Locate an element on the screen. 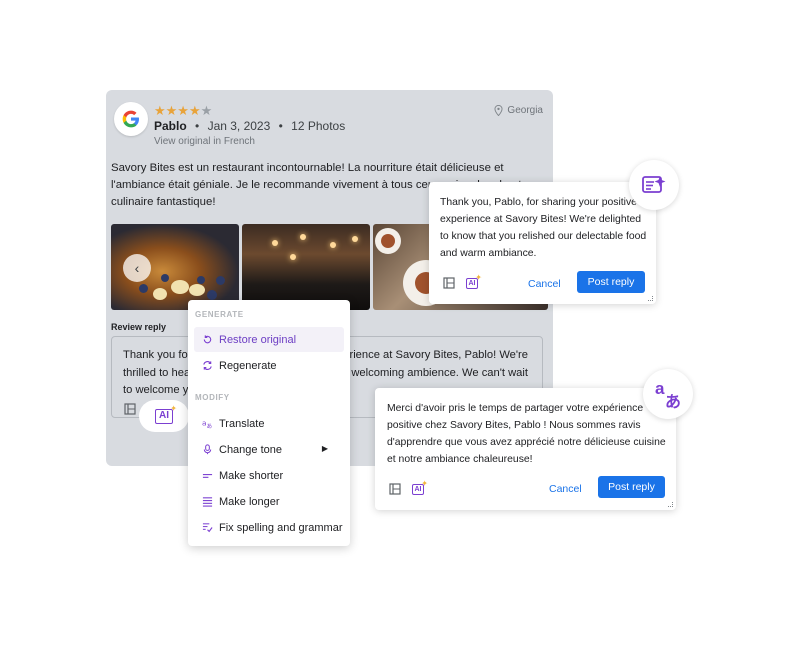 The image size is (800, 650). translate-icon: aあ is located at coordinates (207, 423).